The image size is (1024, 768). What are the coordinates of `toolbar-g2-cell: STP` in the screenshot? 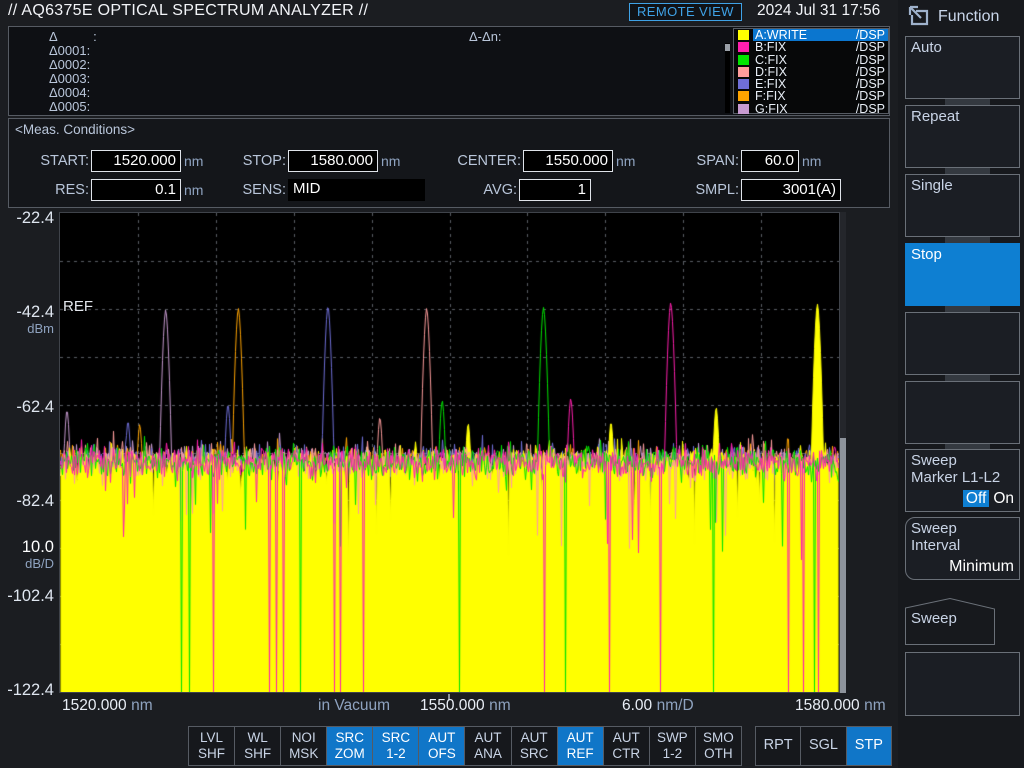 It's located at (868, 746).